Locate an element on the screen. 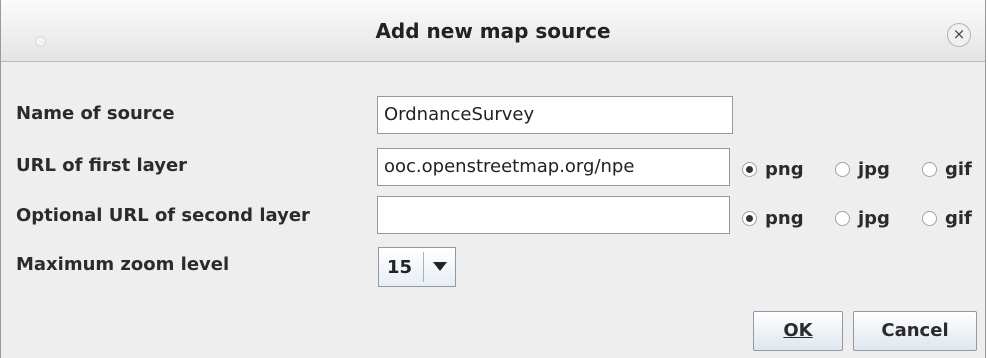  combo-divider is located at coordinates (423, 267).